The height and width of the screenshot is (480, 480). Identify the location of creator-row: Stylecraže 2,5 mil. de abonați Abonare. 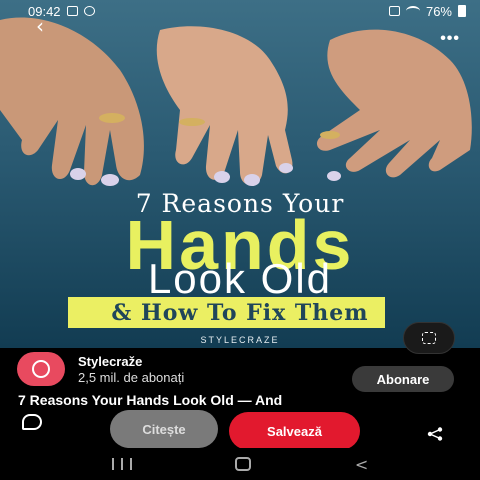
(240, 370).